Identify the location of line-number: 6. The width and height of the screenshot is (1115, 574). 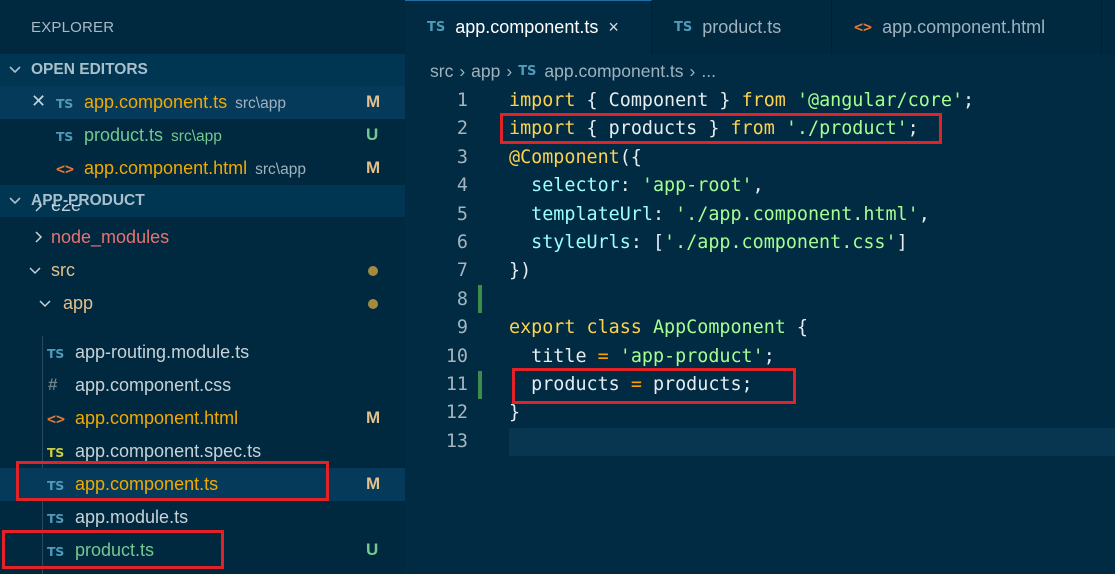
(462, 242).